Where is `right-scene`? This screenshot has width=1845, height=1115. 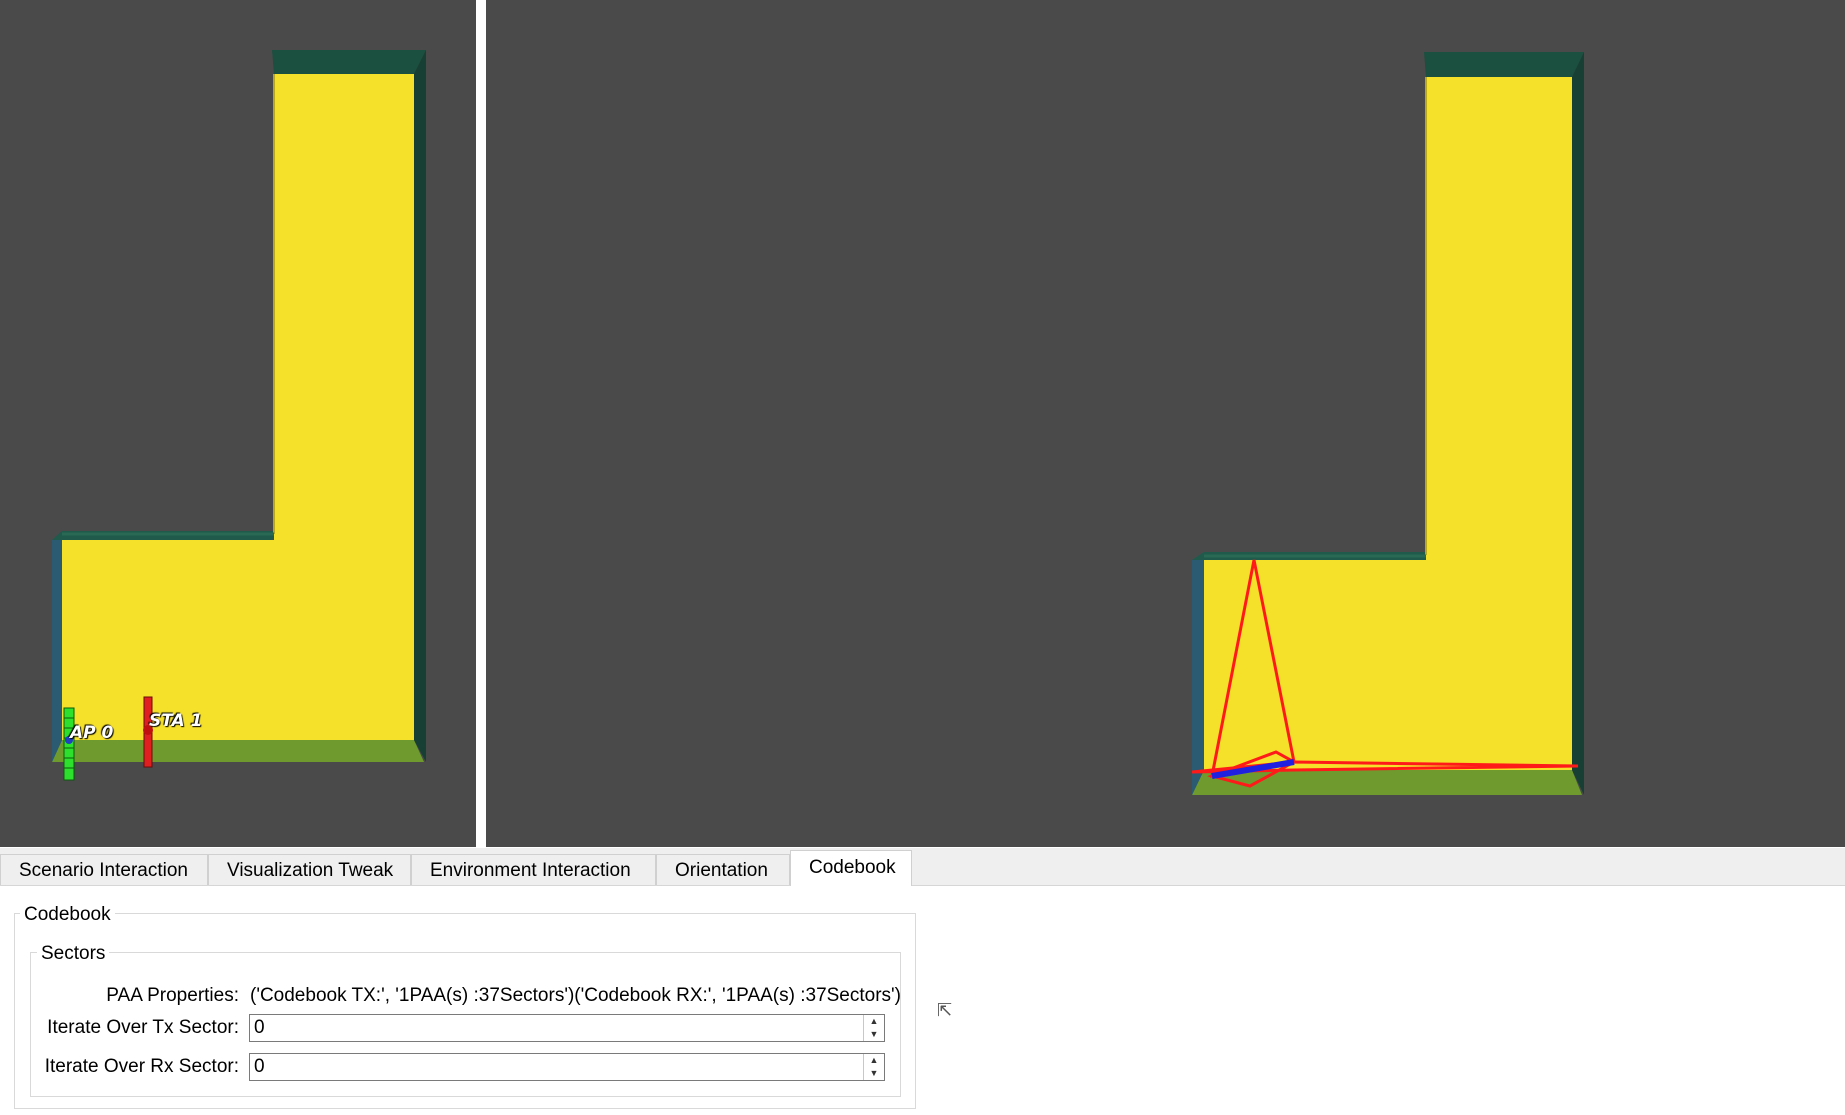
right-scene is located at coordinates (1387, 423).